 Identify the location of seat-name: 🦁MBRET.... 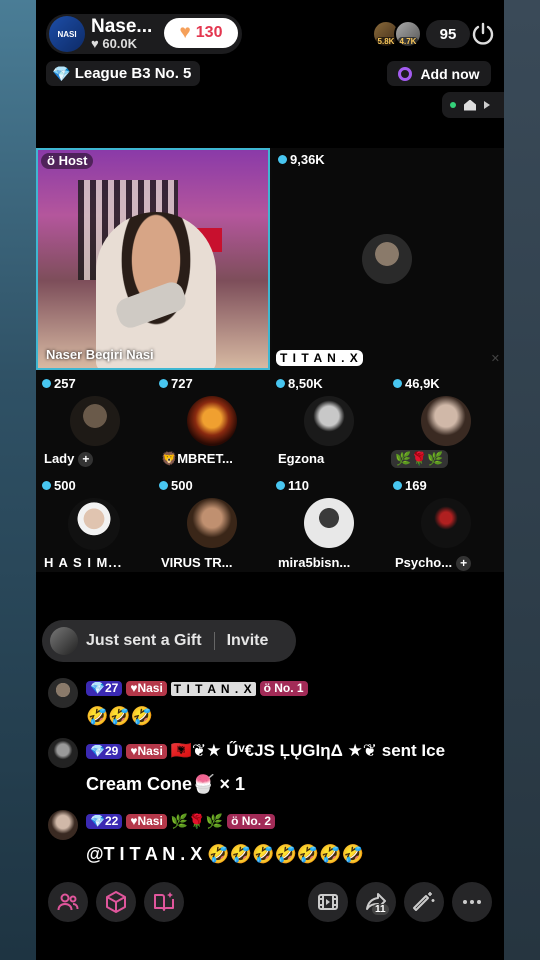
(197, 459).